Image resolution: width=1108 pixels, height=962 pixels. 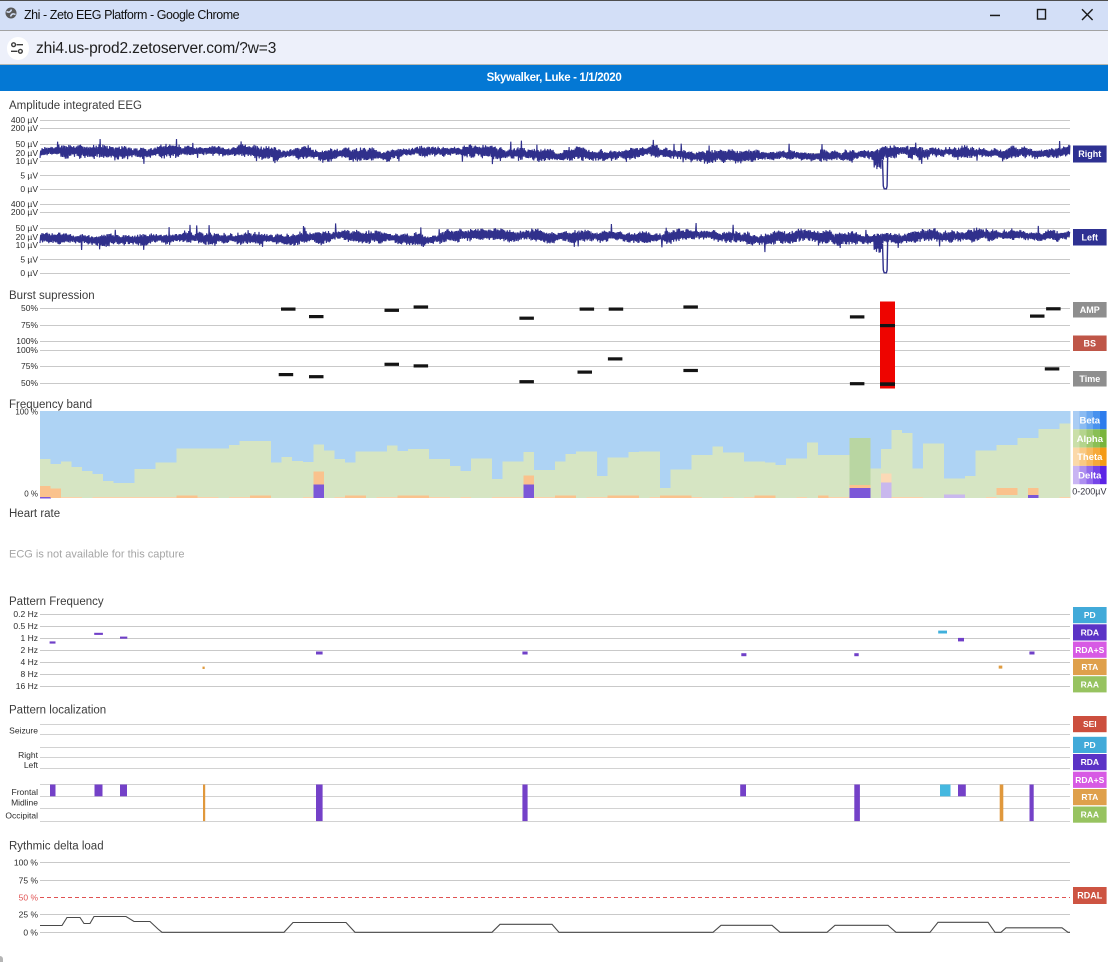 I want to click on svg-text:ECG is not available for this: ECG is not available for this capture, so click(x=96, y=555).